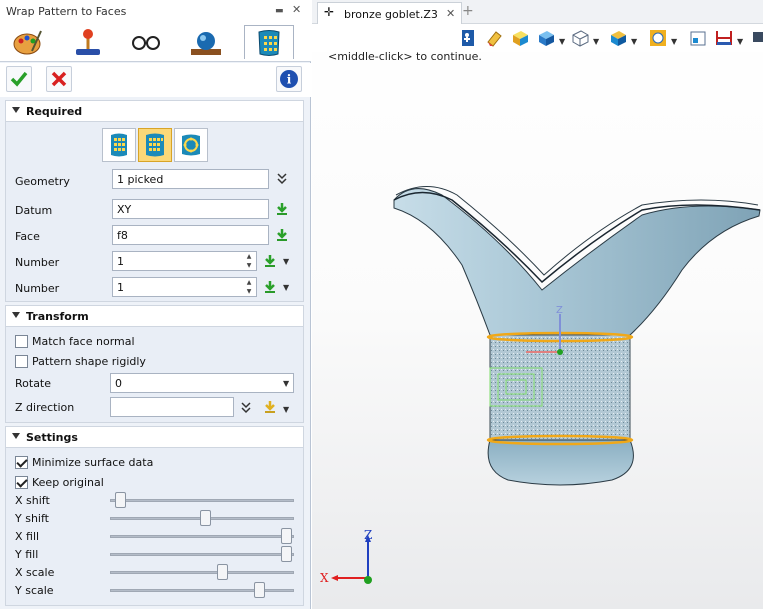 The image size is (763, 609). What do you see at coordinates (154, 437) in the screenshot?
I see `section-settings: Settings` at bounding box center [154, 437].